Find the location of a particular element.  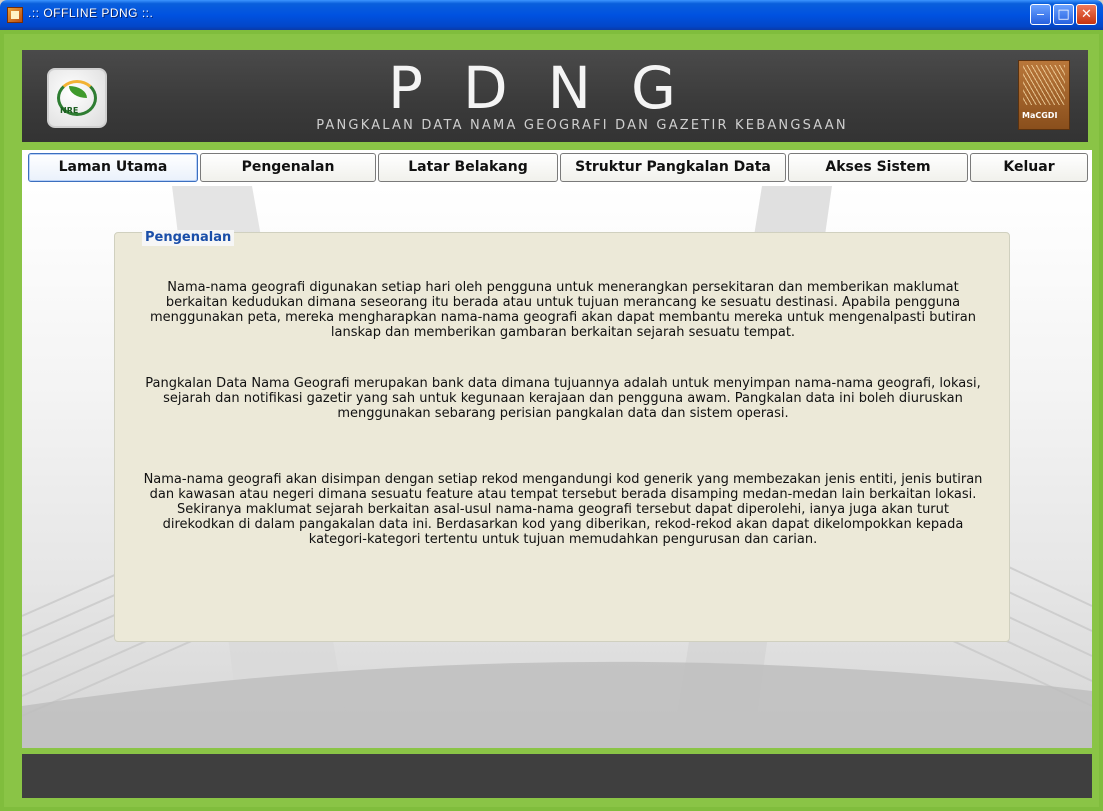

minimize-icon: ‒ is located at coordinates (1040, 14).